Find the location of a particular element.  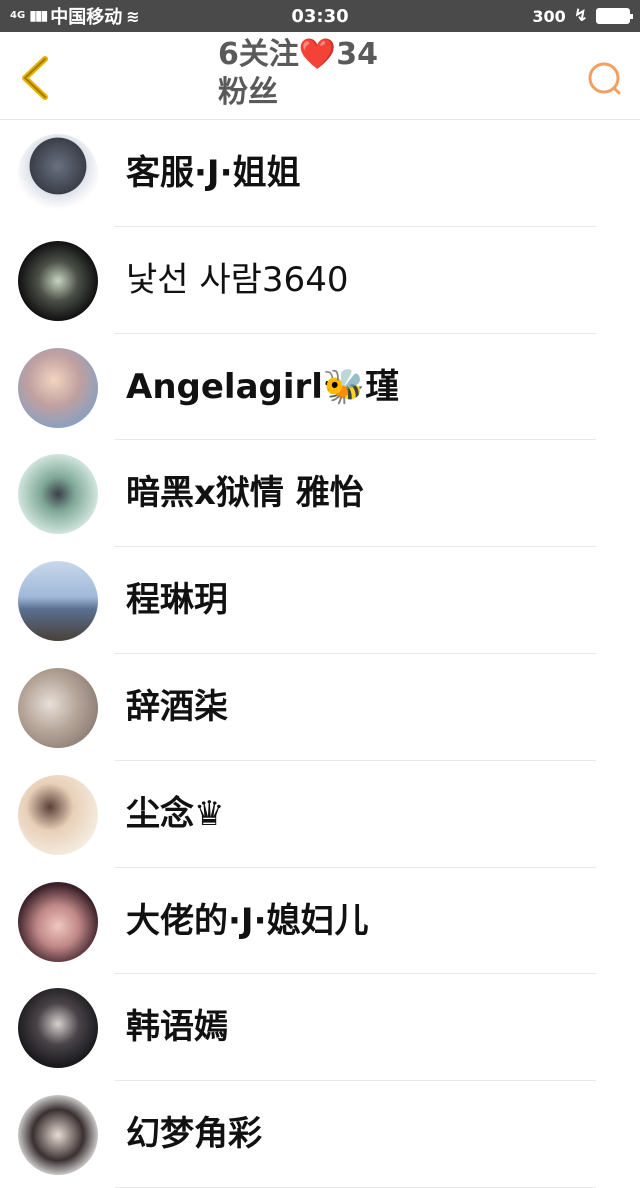

status-left: 4G ▮▮▮ 中国移动 ≋ is located at coordinates (75, 16).